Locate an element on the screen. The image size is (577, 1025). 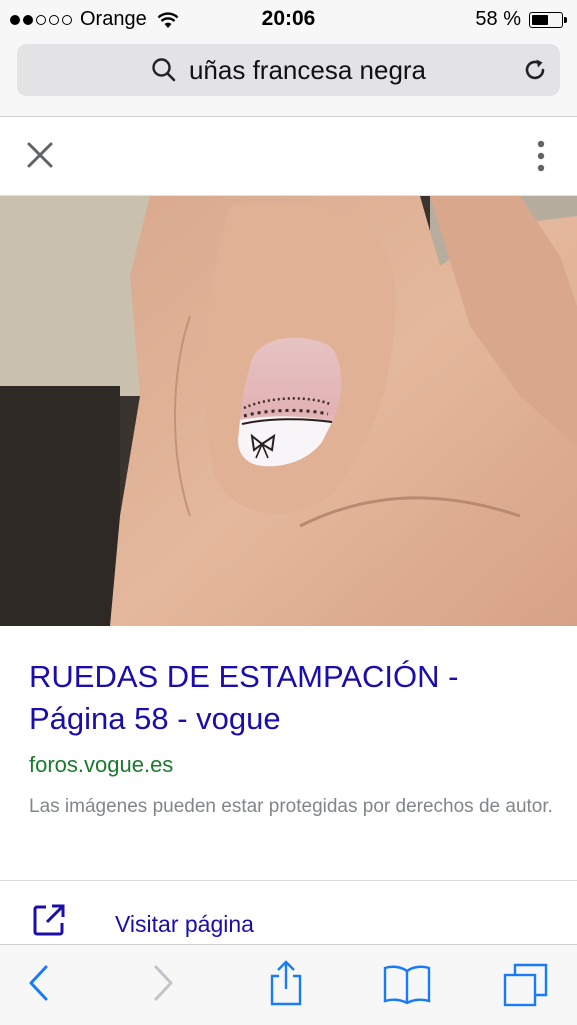
battery-icon is located at coordinates (548, 19).